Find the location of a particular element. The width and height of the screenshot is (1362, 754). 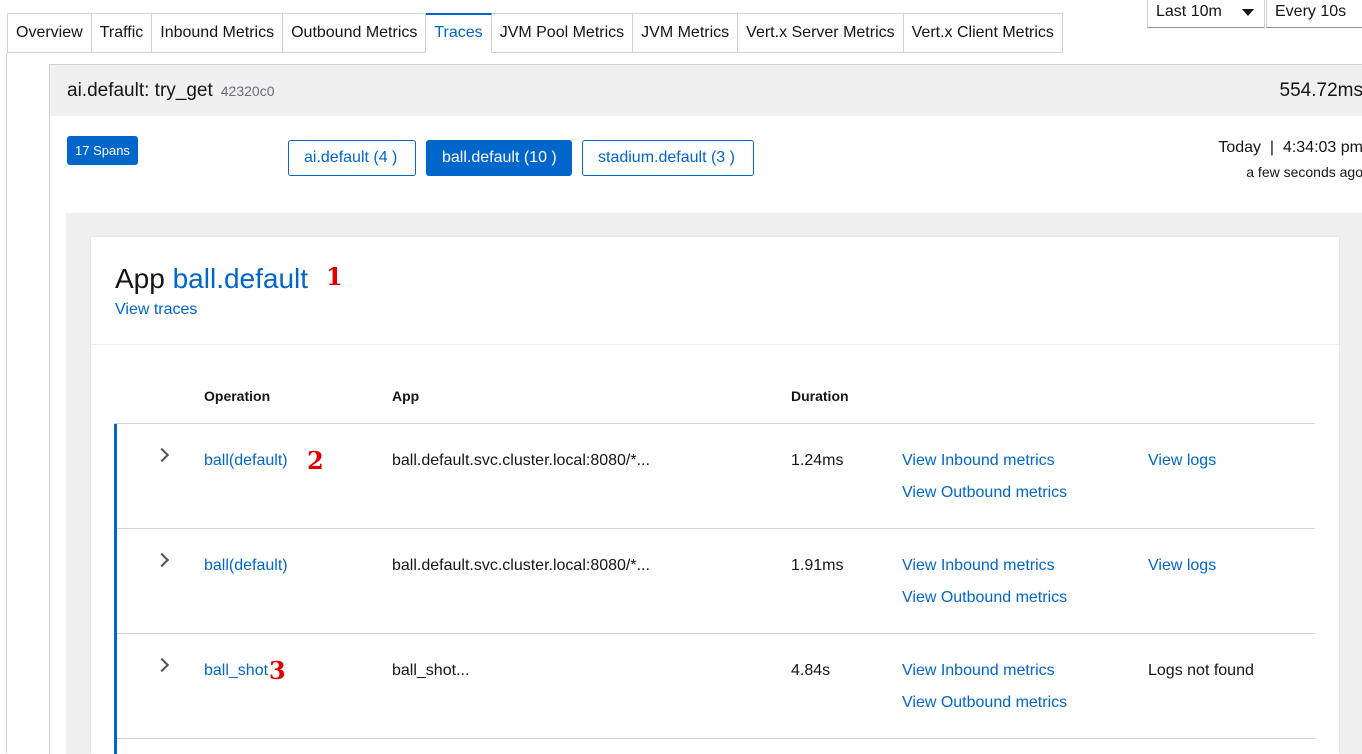

app-filter-stadium-button: stadium.default (3 ) is located at coordinates (668, 158).